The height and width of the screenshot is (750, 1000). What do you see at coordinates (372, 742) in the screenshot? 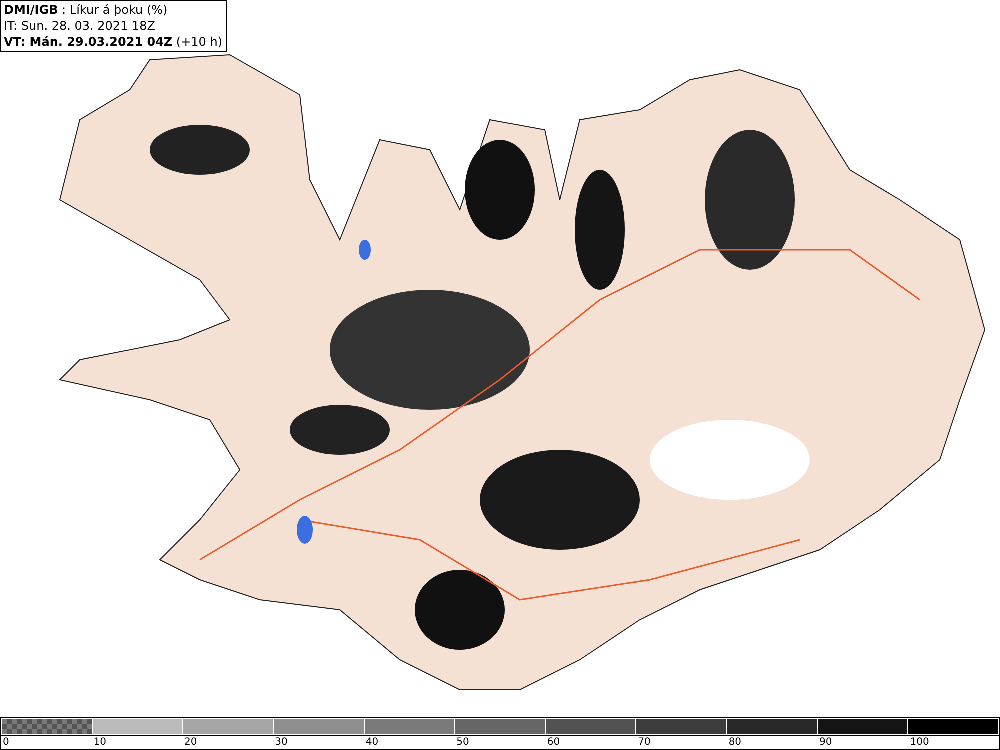
I see `scale-label: 40` at bounding box center [372, 742].